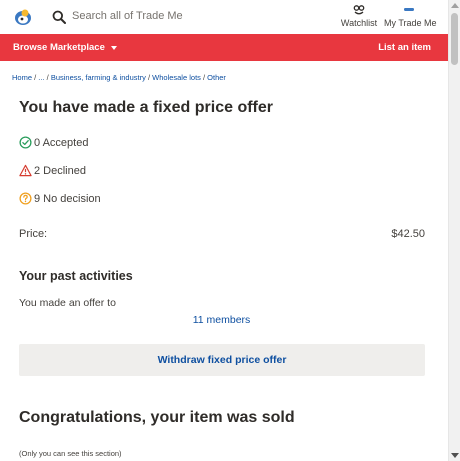  I want to click on declined-status: 2 Declined, so click(52, 170).